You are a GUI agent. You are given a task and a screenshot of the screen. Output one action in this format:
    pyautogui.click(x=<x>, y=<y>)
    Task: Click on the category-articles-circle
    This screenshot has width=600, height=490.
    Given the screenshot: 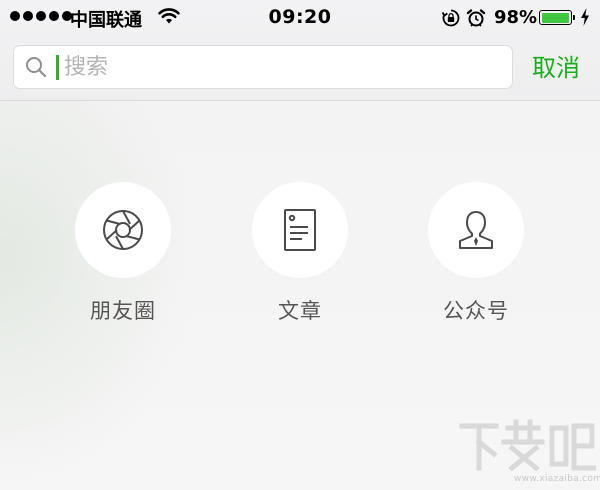 What is the action you would take?
    pyautogui.click(x=300, y=230)
    